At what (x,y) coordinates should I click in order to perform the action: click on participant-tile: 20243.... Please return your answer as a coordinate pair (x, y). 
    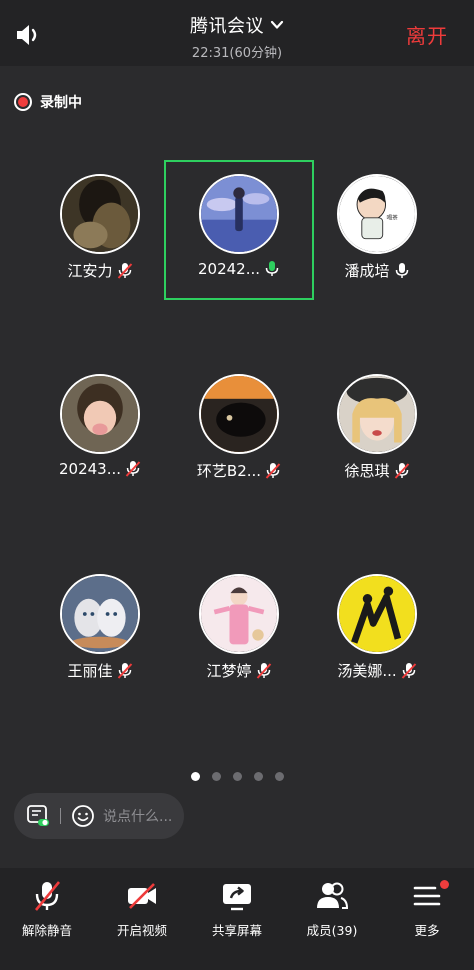
    Looking at the image, I should click on (100, 430).